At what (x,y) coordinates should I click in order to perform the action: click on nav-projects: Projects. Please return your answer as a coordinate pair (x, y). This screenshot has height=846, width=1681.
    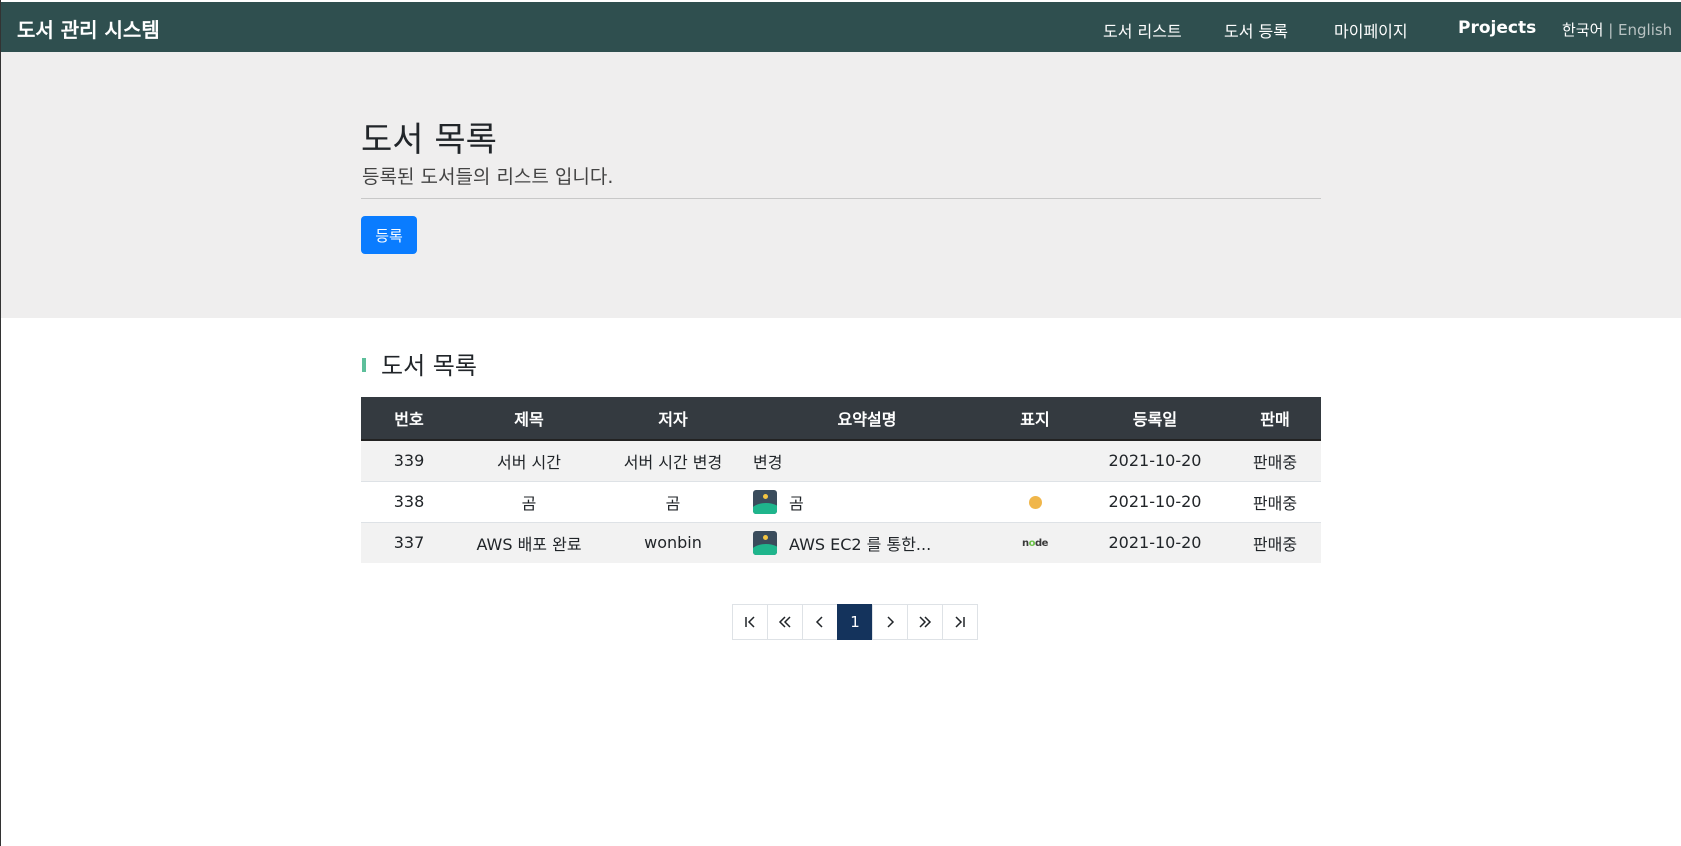
    Looking at the image, I should click on (1497, 28).